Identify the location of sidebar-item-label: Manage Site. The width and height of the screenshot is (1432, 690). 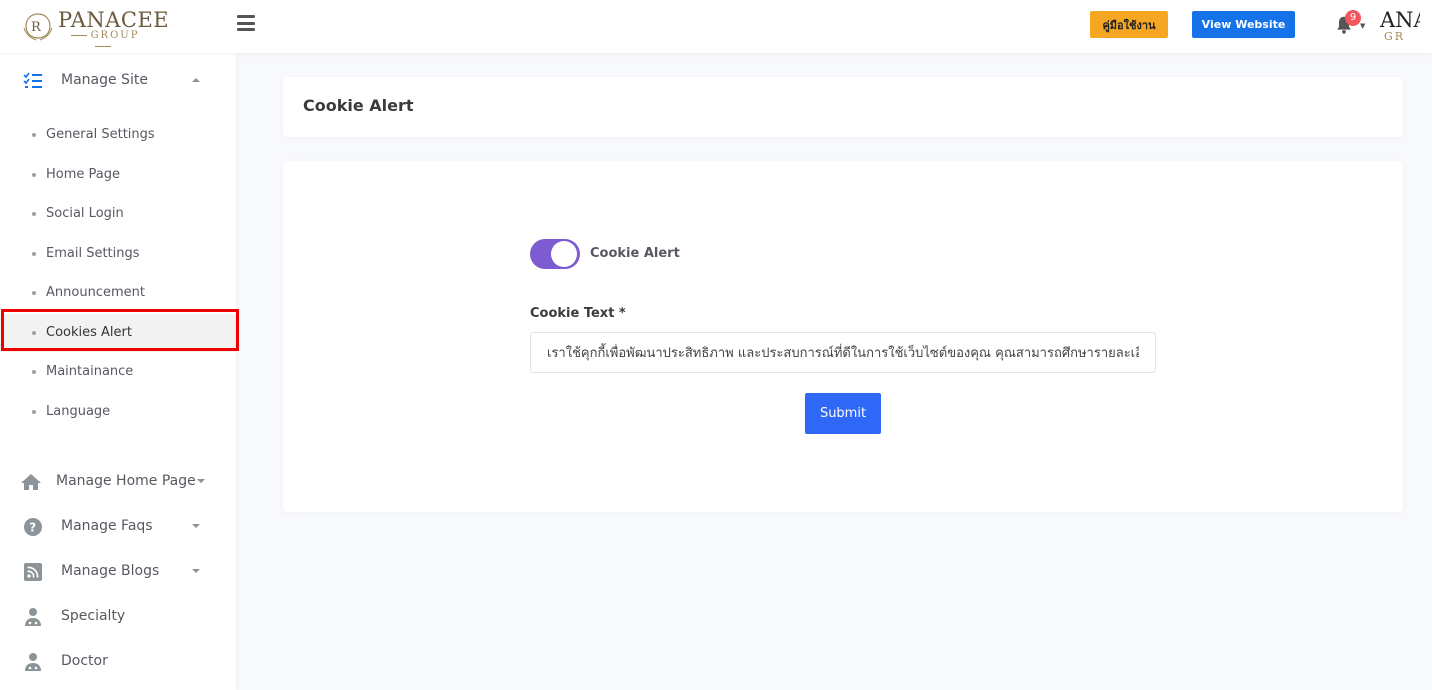
(104, 80).